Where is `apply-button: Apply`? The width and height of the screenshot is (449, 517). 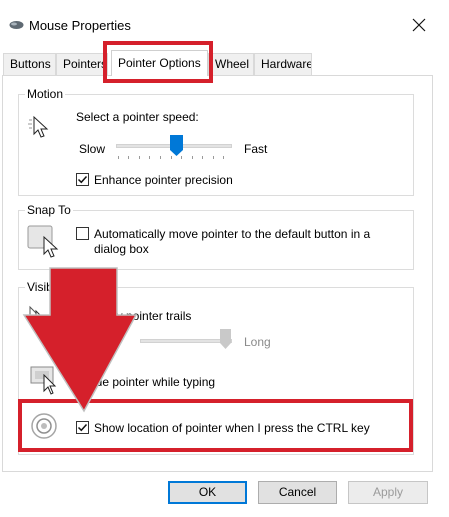 apply-button: Apply is located at coordinates (388, 492).